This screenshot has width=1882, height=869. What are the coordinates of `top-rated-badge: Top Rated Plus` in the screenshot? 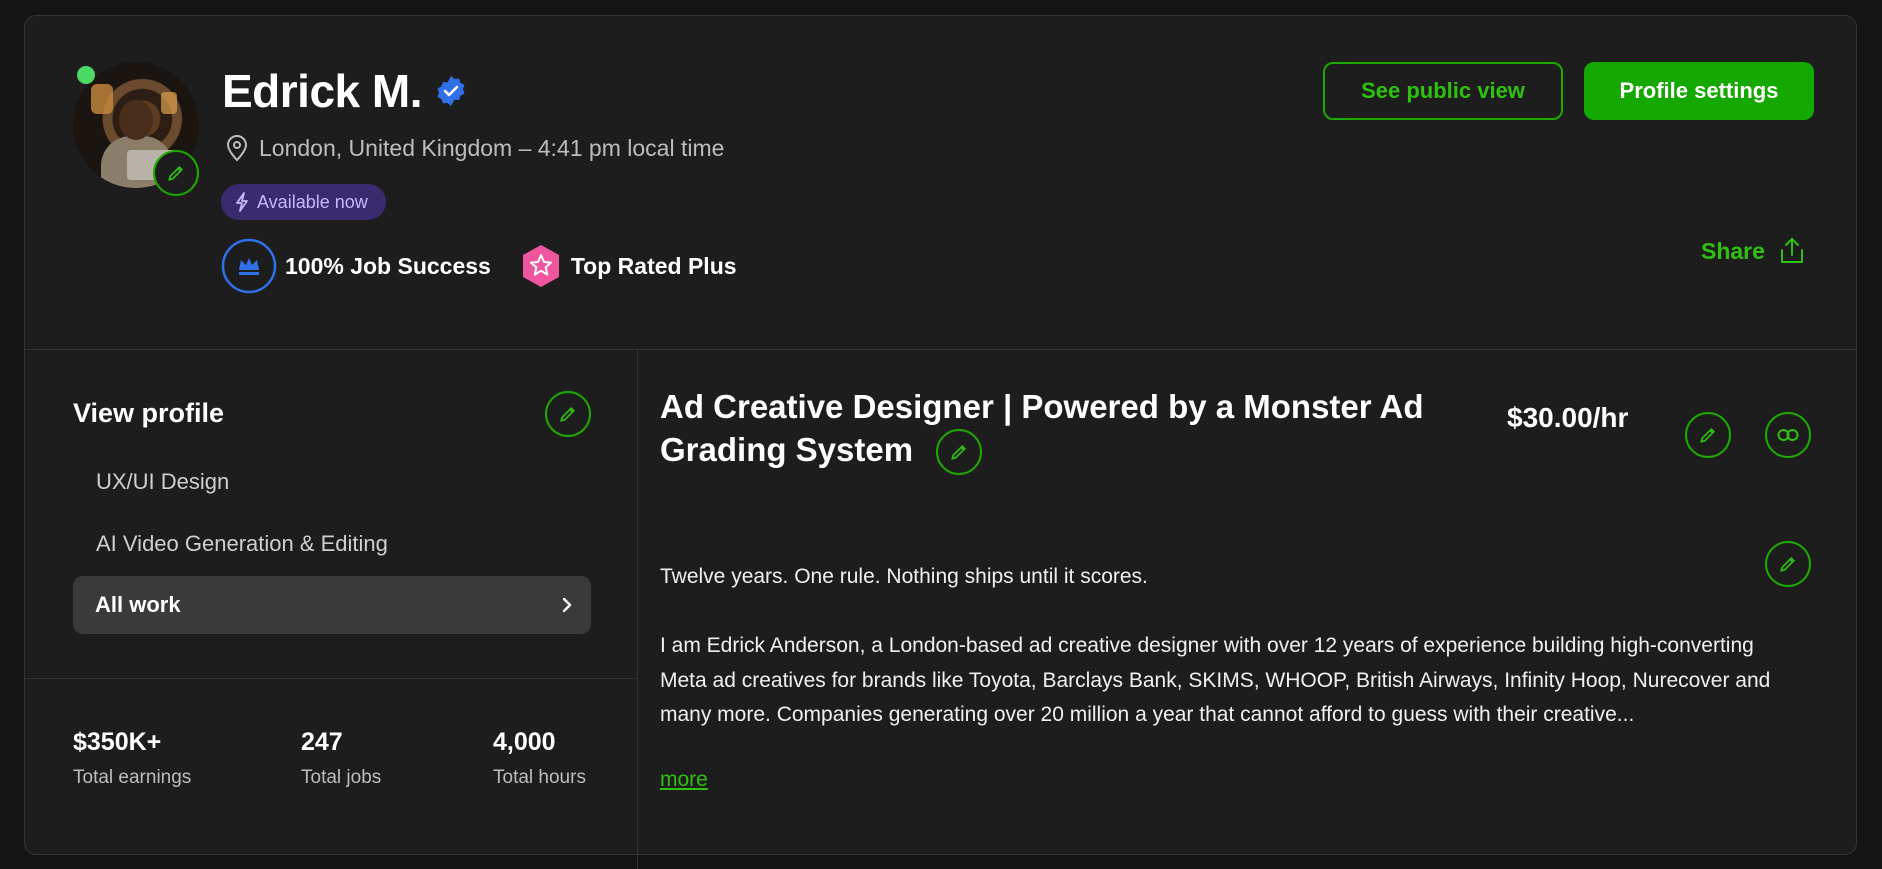 It's located at (628, 266).